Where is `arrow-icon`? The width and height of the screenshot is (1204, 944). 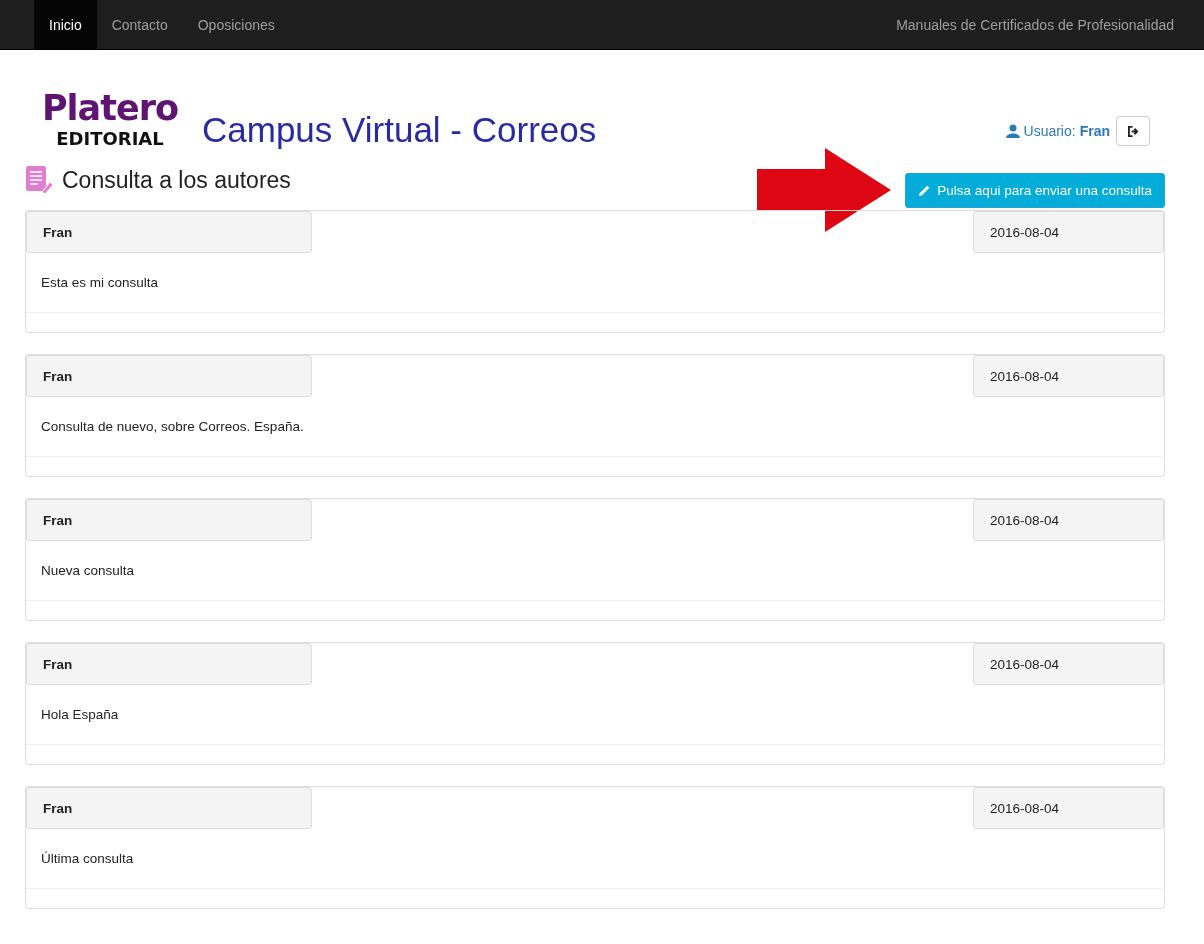 arrow-icon is located at coordinates (824, 190).